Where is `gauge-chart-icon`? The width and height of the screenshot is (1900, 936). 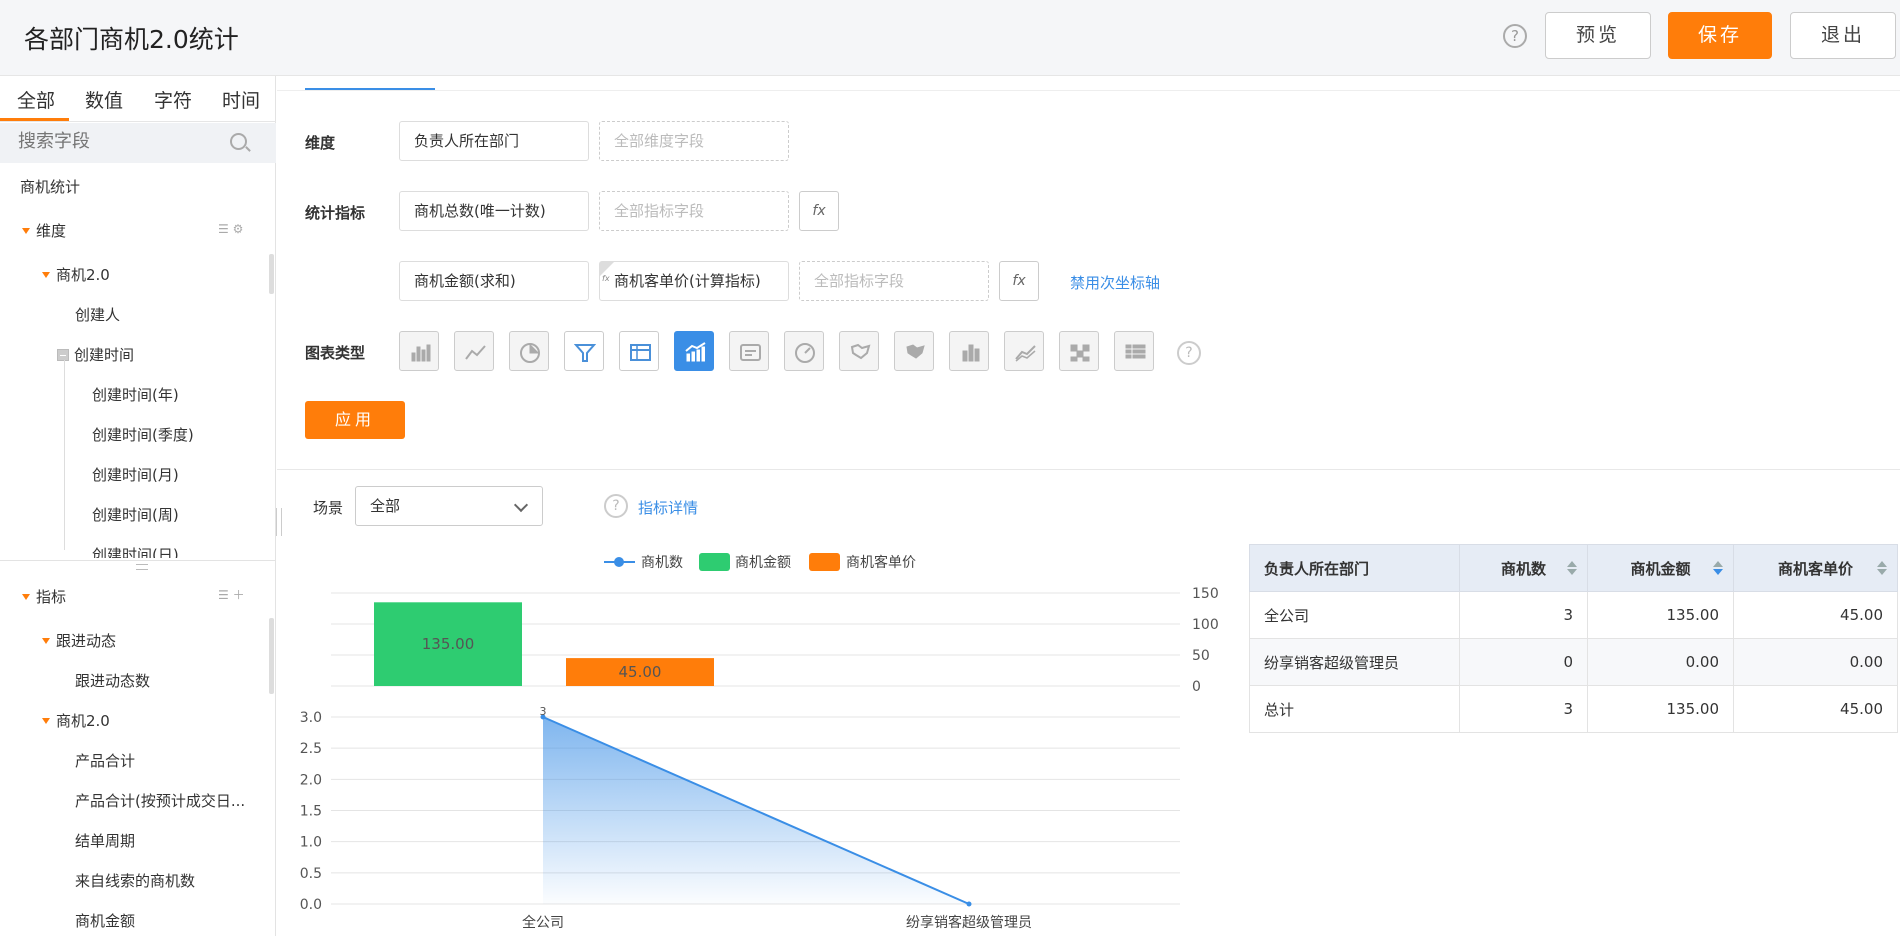 gauge-chart-icon is located at coordinates (804, 351).